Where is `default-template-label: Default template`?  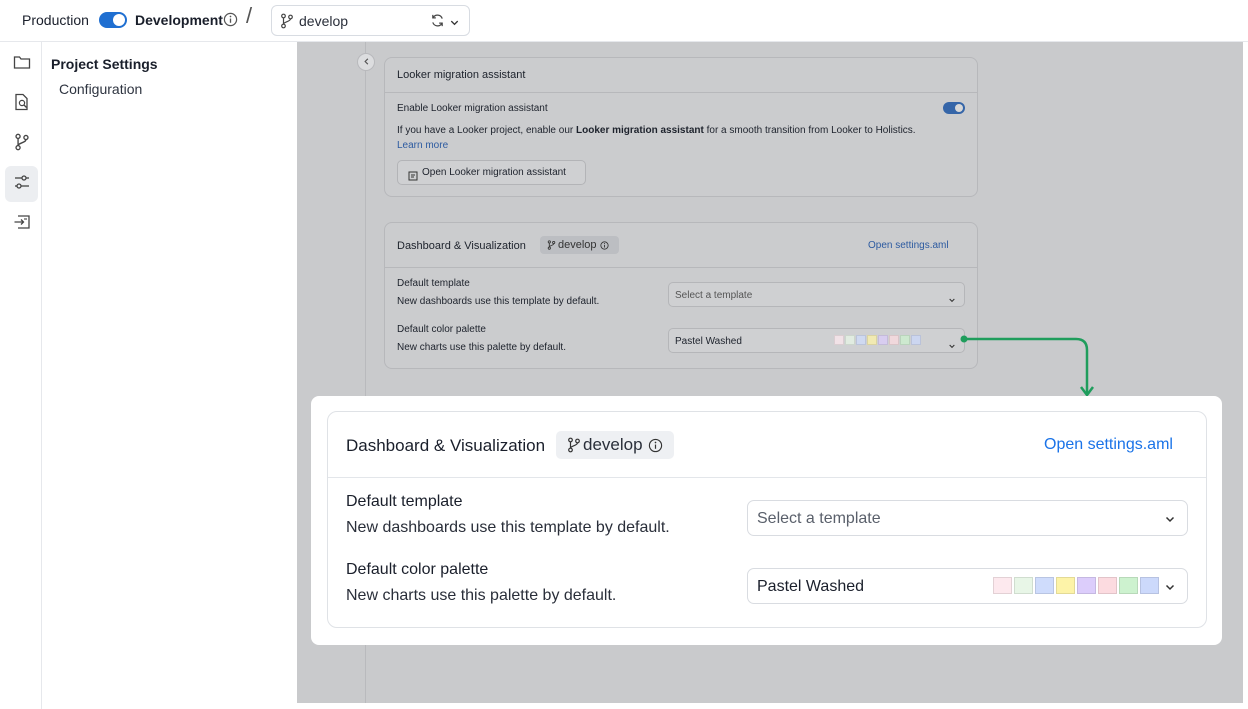 default-template-label: Default template is located at coordinates (404, 501).